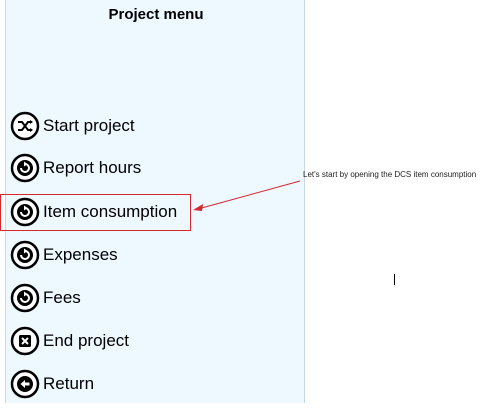 Image resolution: width=493 pixels, height=411 pixels. What do you see at coordinates (394, 279) in the screenshot?
I see `text-cursor` at bounding box center [394, 279].